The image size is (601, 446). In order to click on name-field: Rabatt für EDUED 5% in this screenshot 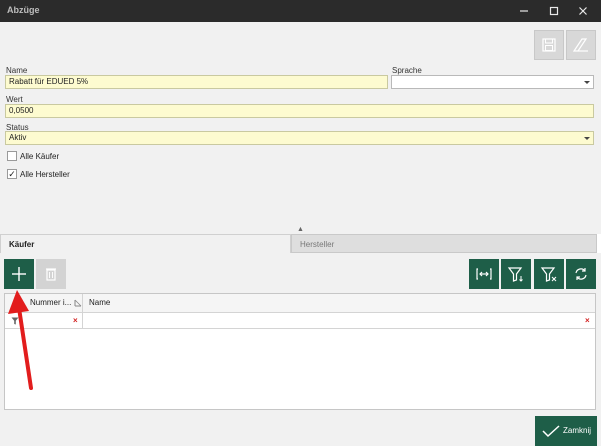, I will do `click(196, 82)`.